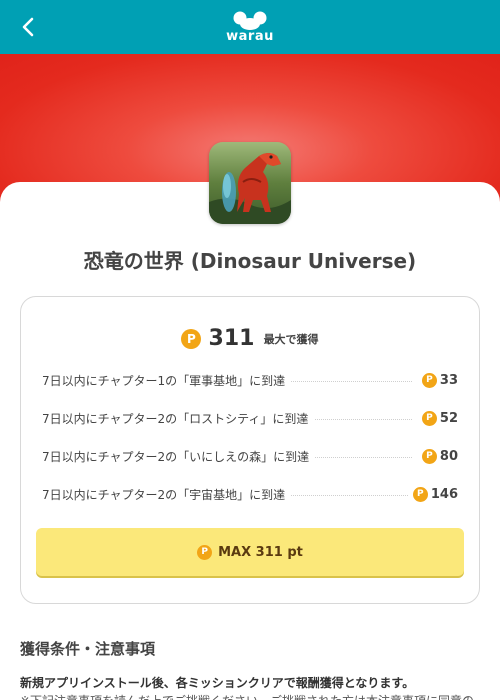 Image resolution: width=500 pixels, height=700 pixels. What do you see at coordinates (247, 696) in the screenshot?
I see `conditions-note: ※下記注意事項を読んだ上でご挑戦ください。ご挑戦された方は本注意事項に同意の` at bounding box center [247, 696].